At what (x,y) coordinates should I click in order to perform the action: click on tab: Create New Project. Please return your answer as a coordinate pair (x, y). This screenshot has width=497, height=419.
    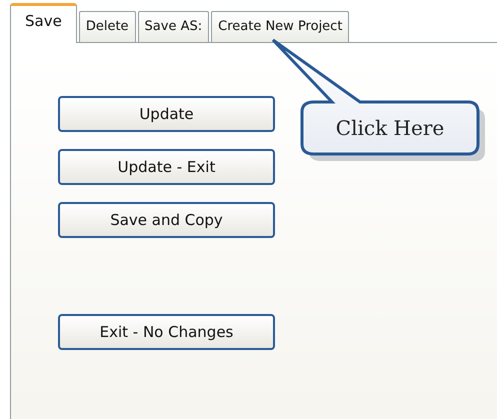
    Looking at the image, I should click on (280, 26).